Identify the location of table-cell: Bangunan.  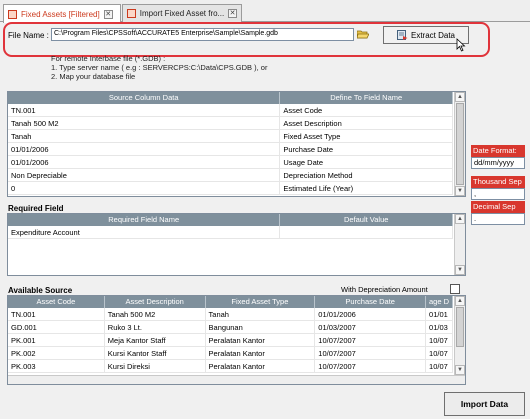
(261, 327).